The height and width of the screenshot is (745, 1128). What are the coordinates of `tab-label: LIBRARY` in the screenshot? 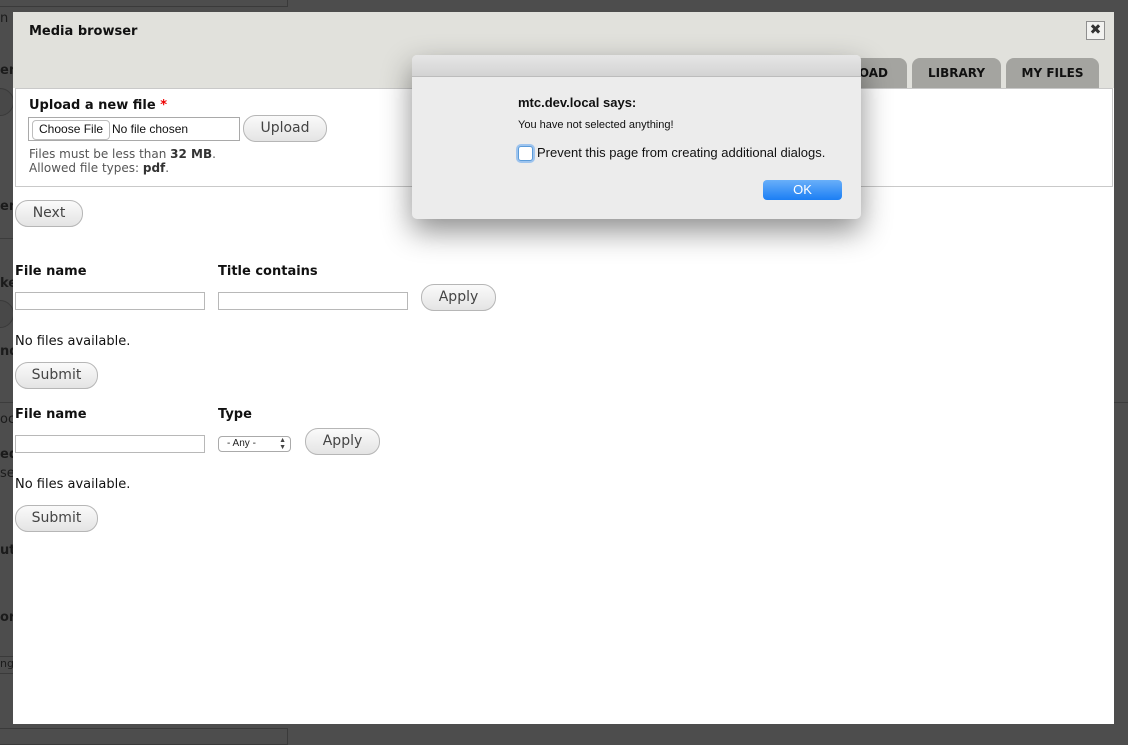 It's located at (956, 73).